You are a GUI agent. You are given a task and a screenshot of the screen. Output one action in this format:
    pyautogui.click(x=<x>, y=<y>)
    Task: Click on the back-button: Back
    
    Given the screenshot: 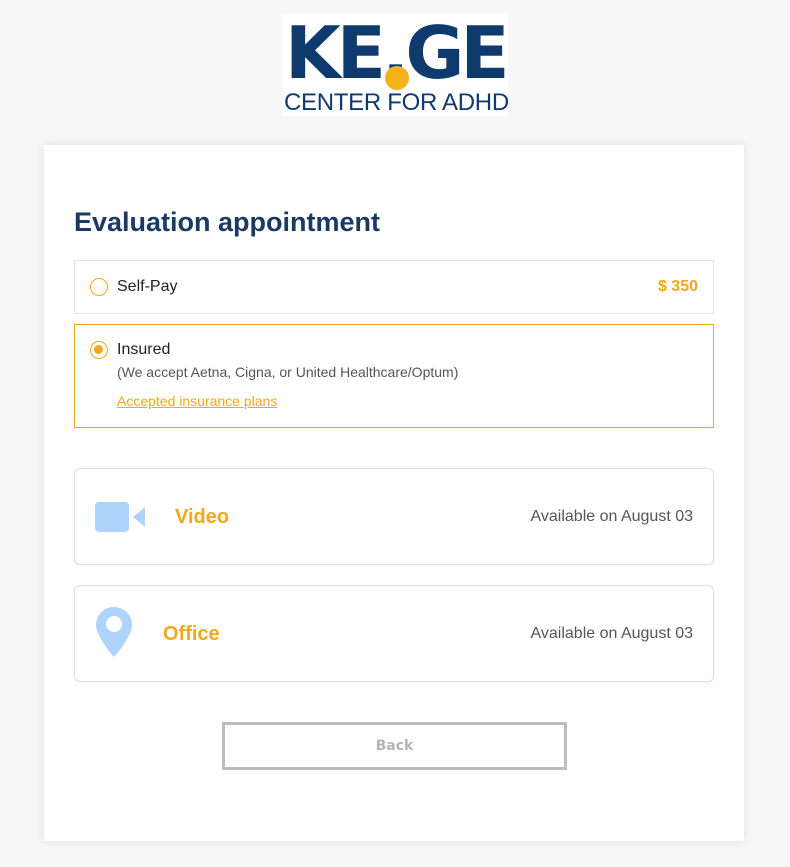 What is the action you would take?
    pyautogui.click(x=394, y=746)
    